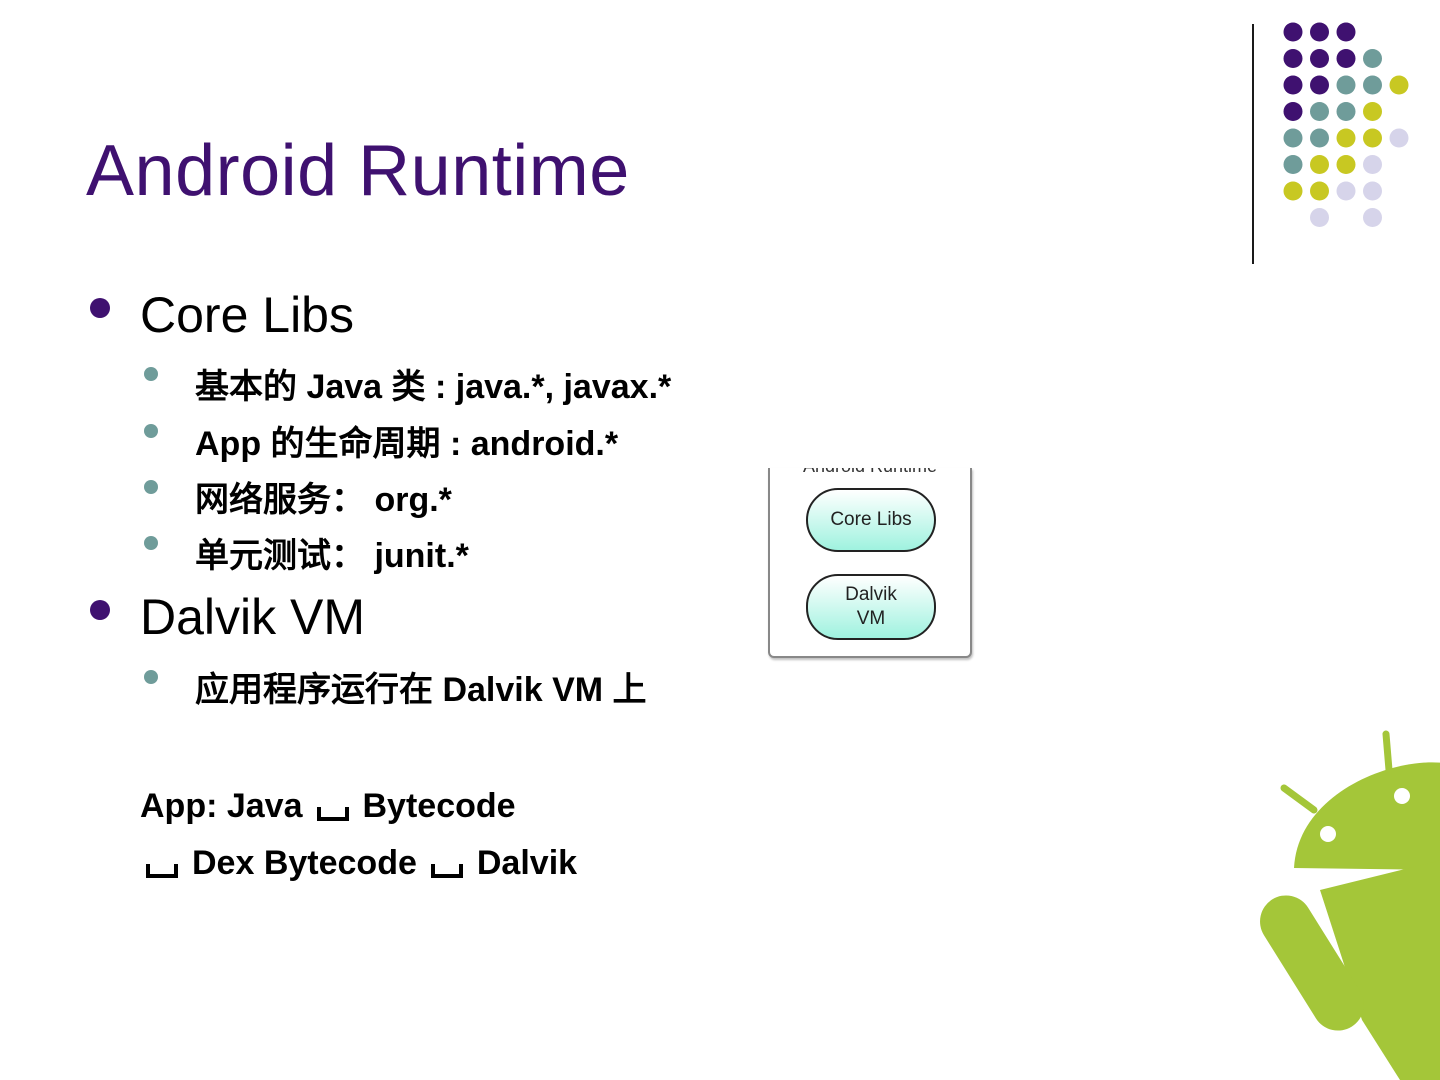  Describe the element at coordinates (328, 806) in the screenshot. I see `flow-line-1: App: Java Bytecode` at that location.